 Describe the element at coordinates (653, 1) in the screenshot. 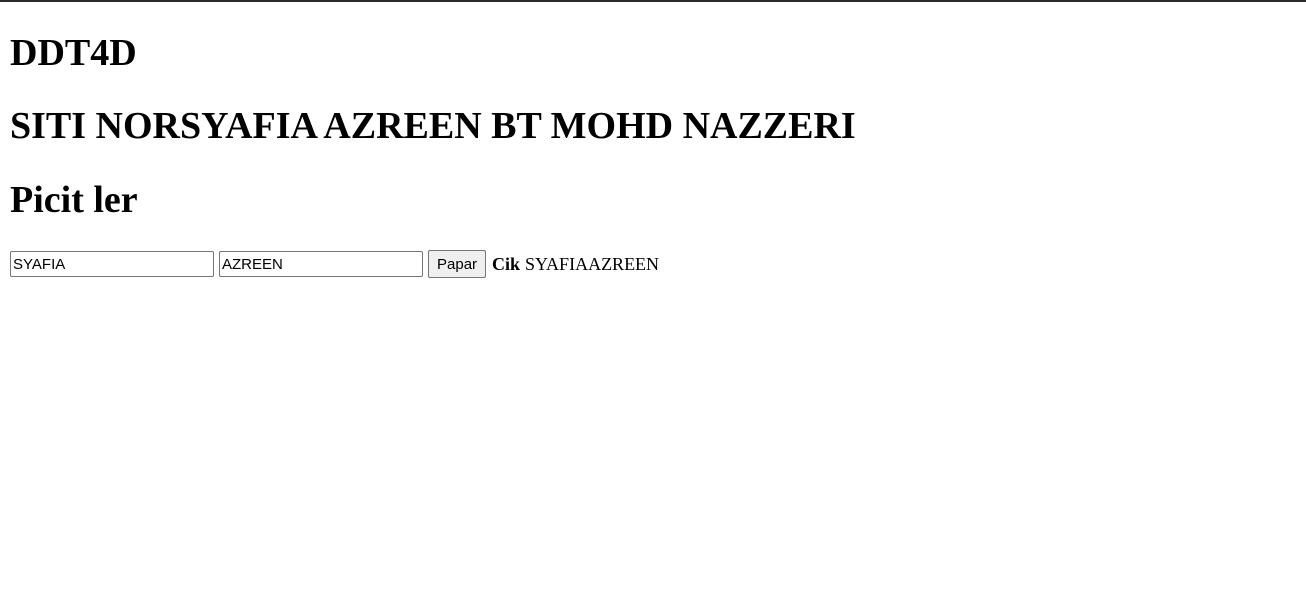

I see `top-border-line` at that location.